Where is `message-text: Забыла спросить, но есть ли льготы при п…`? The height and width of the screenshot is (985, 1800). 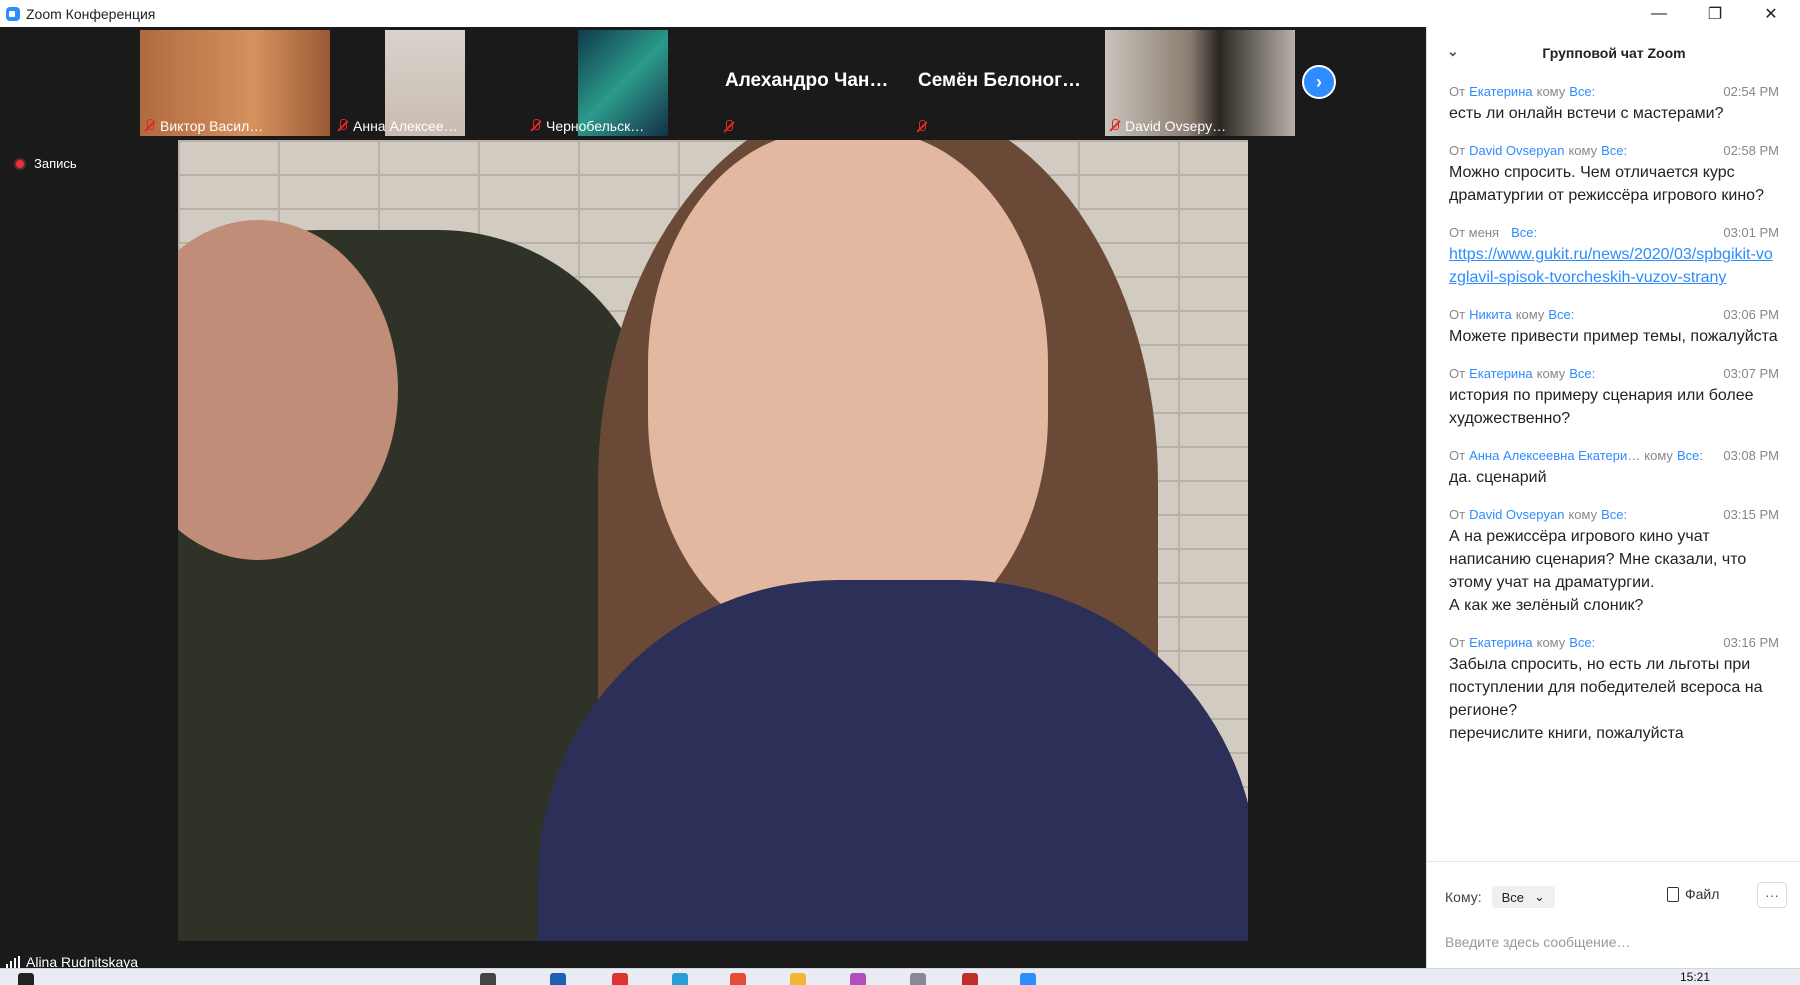 message-text: Забыла спросить, но есть ли льготы при п… is located at coordinates (1606, 699).